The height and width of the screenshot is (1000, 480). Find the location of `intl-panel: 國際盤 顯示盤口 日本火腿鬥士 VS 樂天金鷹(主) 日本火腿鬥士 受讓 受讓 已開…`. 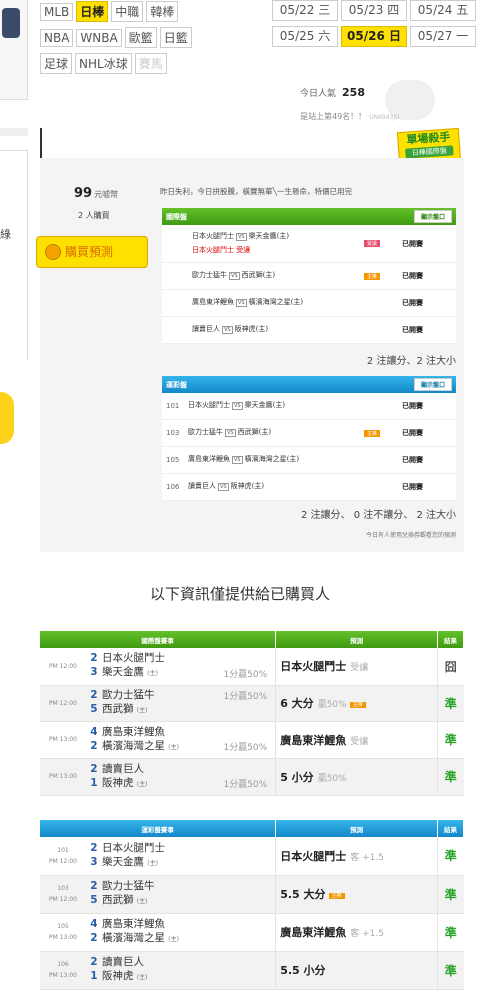

intl-panel: 國際盤 顯示盤口 日本火腿鬥士 VS 樂天金鷹(主) 日本火腿鬥士 受讓 受讓 已開… is located at coordinates (309, 276).